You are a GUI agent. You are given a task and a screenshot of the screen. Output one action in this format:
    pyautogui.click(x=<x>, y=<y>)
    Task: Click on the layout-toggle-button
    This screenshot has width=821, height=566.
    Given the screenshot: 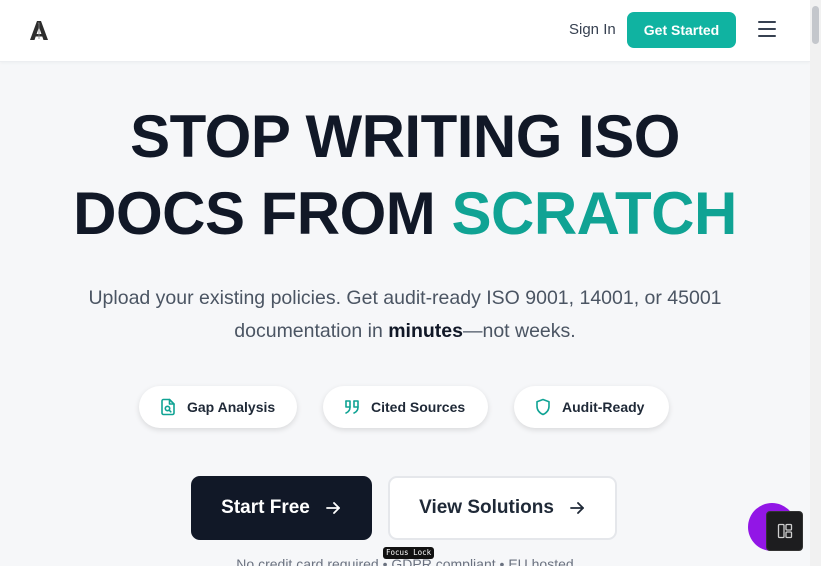 What is the action you would take?
    pyautogui.click(x=784, y=531)
    